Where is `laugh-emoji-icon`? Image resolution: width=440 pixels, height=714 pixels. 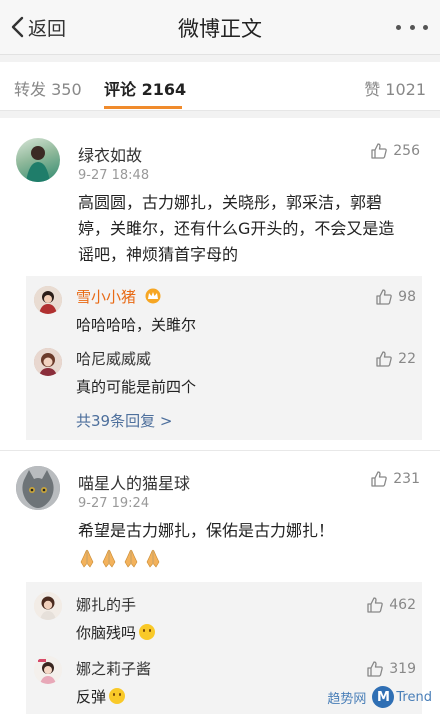 laugh-emoji-icon is located at coordinates (117, 696).